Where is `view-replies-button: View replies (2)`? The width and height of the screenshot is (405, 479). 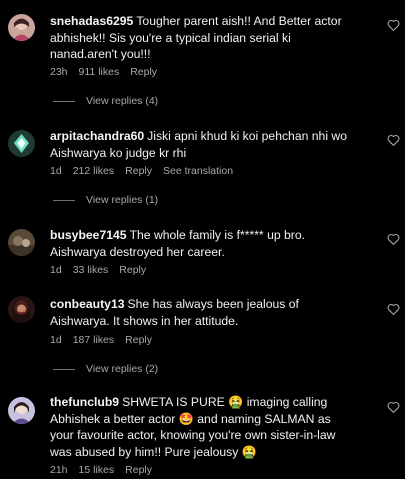 view-replies-button: View replies (2) is located at coordinates (105, 369).